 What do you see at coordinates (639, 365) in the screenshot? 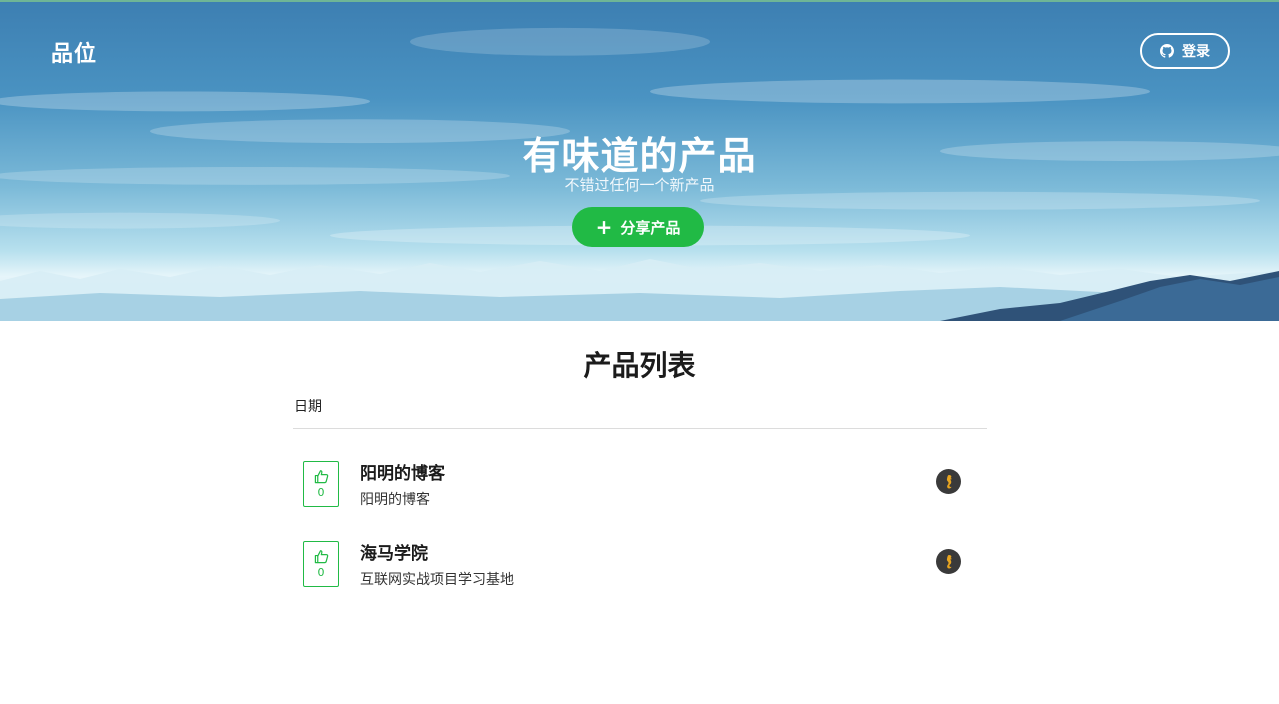
I see `product-list-title: 产品列表` at bounding box center [639, 365].